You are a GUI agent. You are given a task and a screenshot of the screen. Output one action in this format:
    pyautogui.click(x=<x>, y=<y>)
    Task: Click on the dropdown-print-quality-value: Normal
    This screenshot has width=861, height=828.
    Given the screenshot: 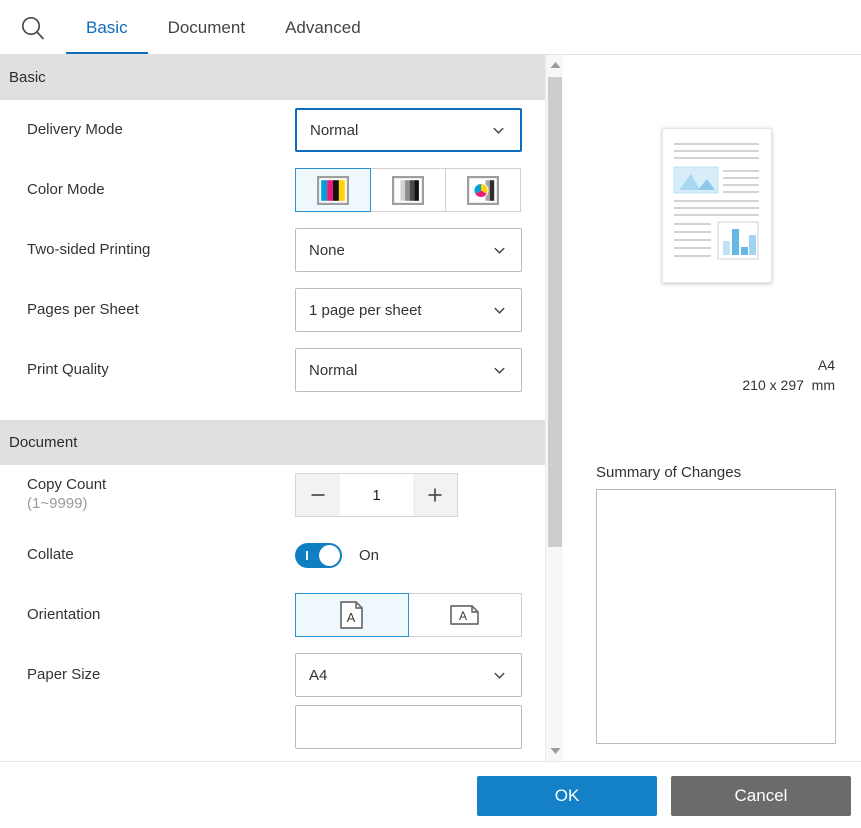 What is the action you would take?
    pyautogui.click(x=333, y=370)
    